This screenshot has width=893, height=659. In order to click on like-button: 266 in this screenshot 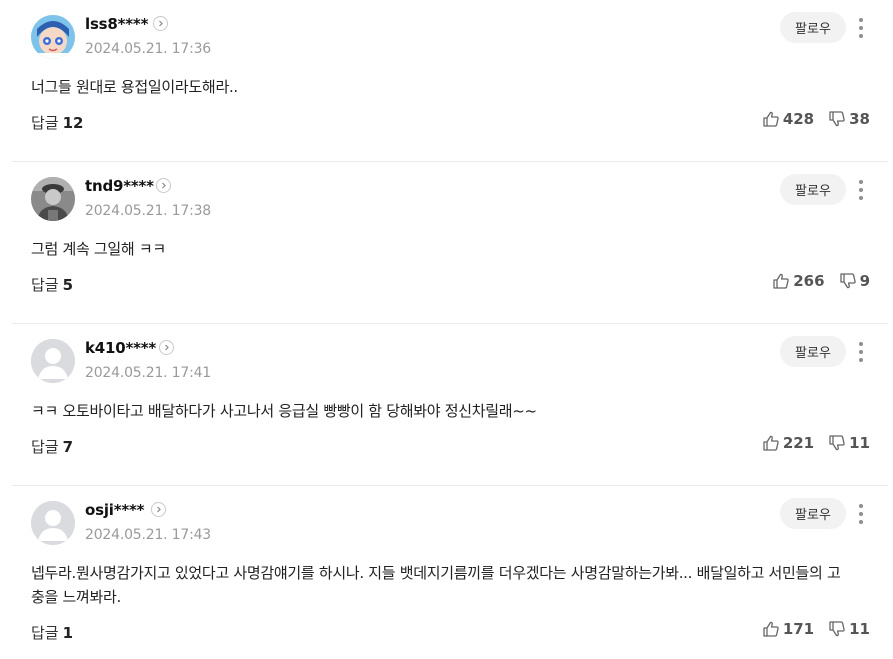, I will do `click(798, 281)`.